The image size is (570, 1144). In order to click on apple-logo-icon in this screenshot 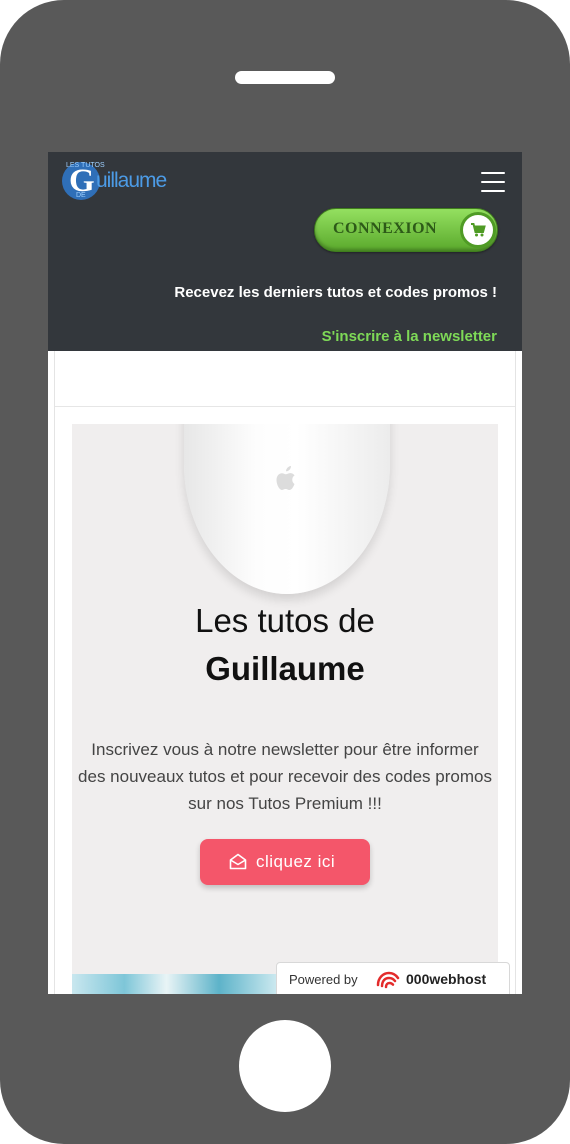, I will do `click(285, 478)`.